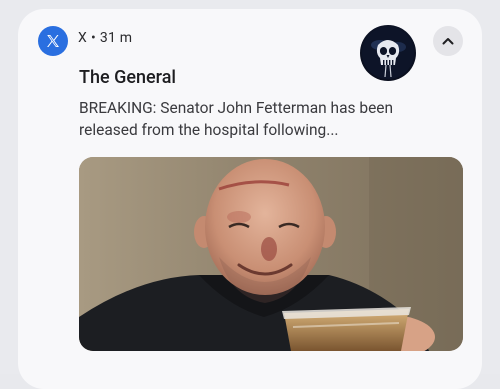 The image size is (500, 389). What do you see at coordinates (116, 38) in the screenshot?
I see `notification-time: 31 m` at bounding box center [116, 38].